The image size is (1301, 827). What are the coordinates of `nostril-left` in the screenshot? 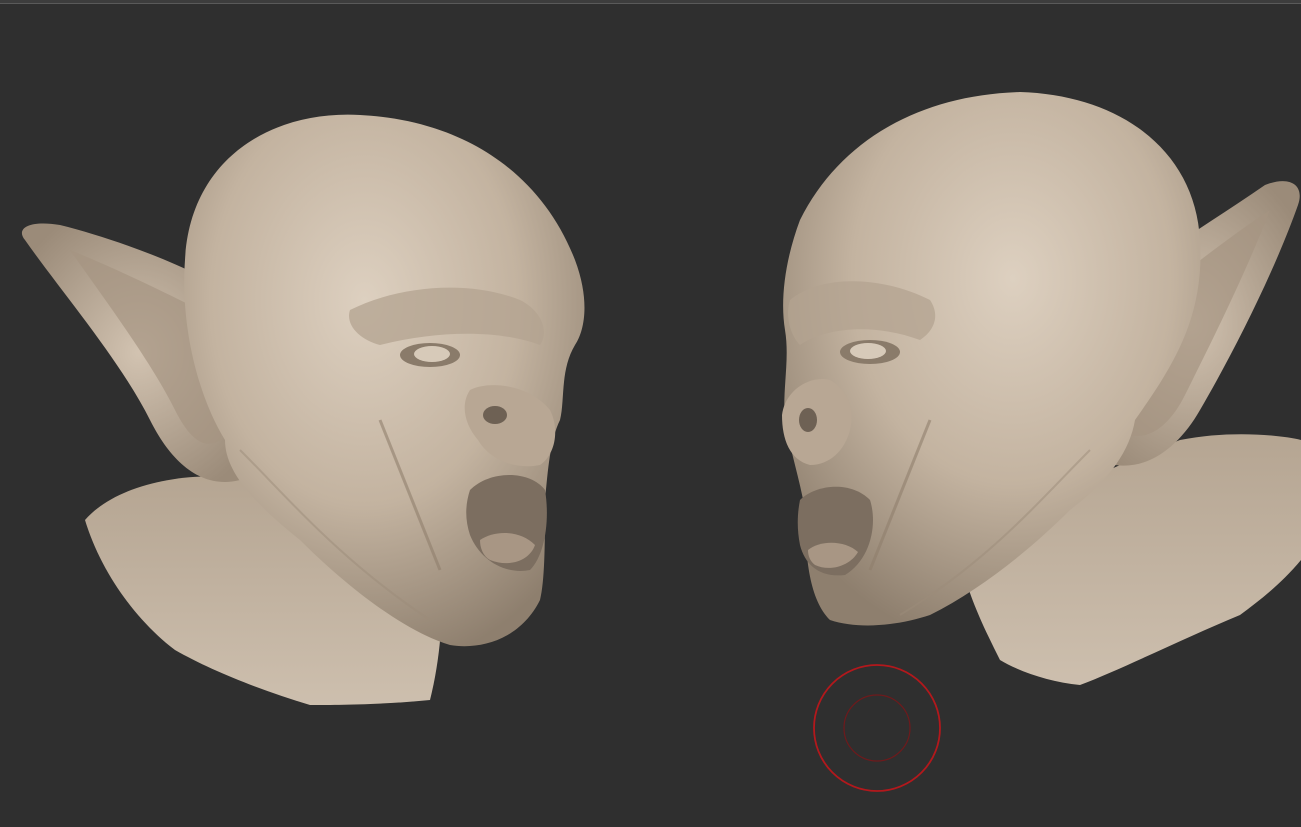 It's located at (495, 415).